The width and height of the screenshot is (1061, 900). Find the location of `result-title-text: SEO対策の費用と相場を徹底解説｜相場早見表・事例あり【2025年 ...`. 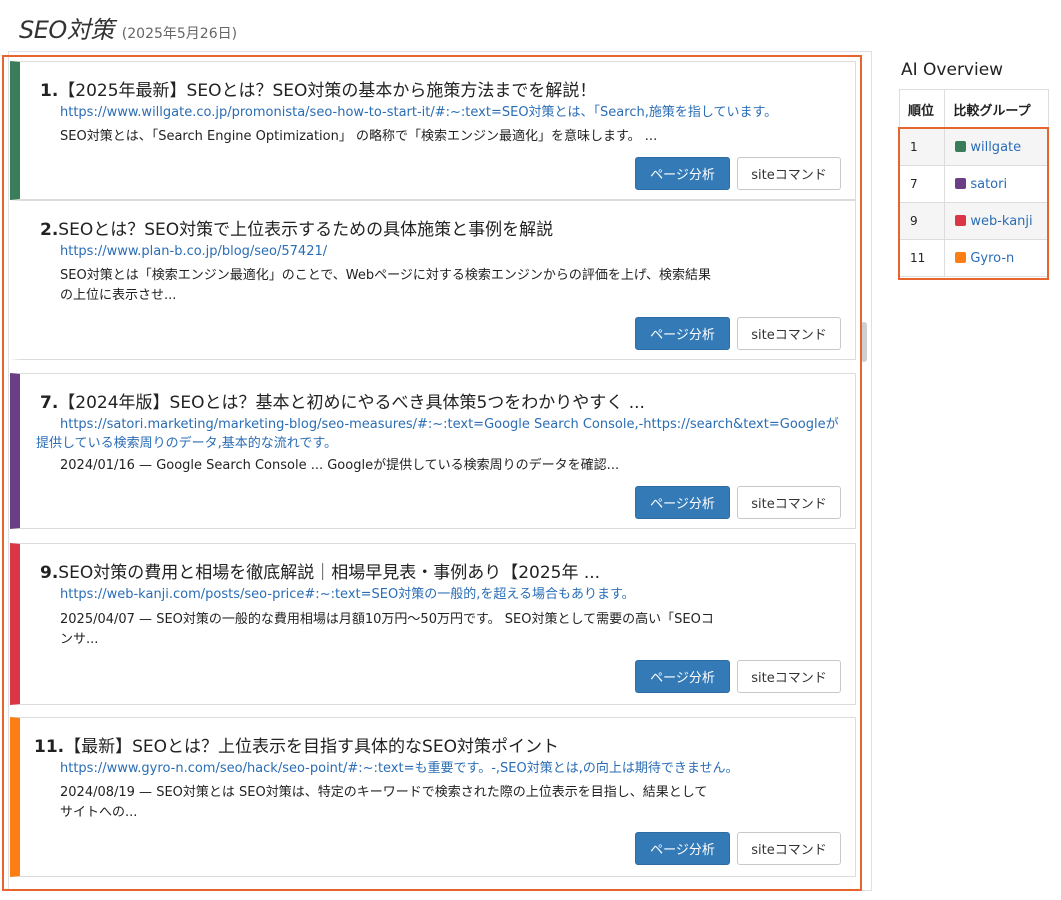

result-title-text: SEO対策の費用と相場を徹底解説｜相場早見表・事例あり【2025年 ... is located at coordinates (329, 573).